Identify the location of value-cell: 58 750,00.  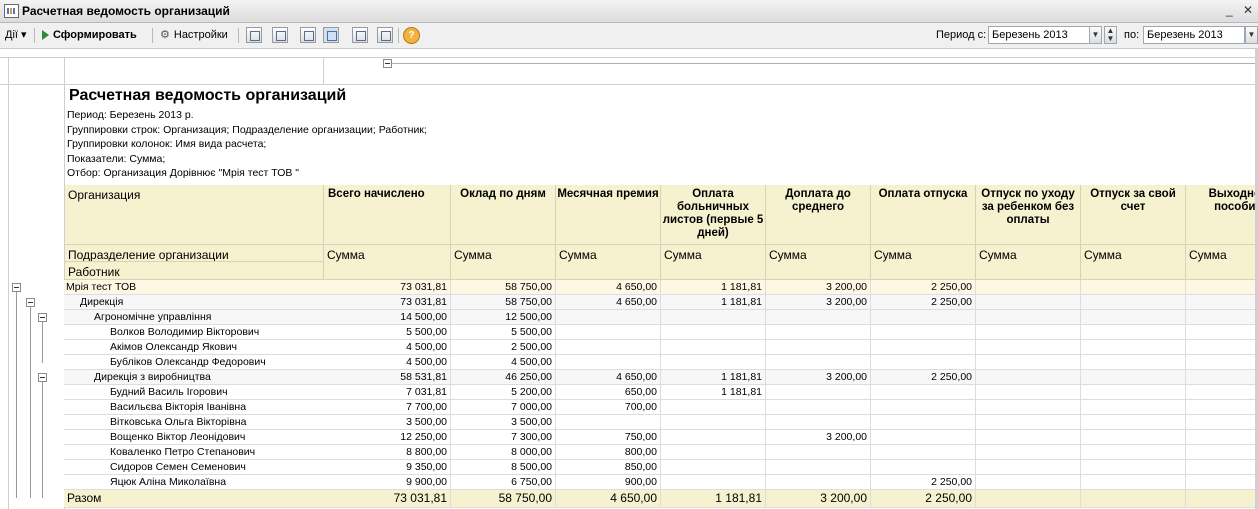
(503, 302).